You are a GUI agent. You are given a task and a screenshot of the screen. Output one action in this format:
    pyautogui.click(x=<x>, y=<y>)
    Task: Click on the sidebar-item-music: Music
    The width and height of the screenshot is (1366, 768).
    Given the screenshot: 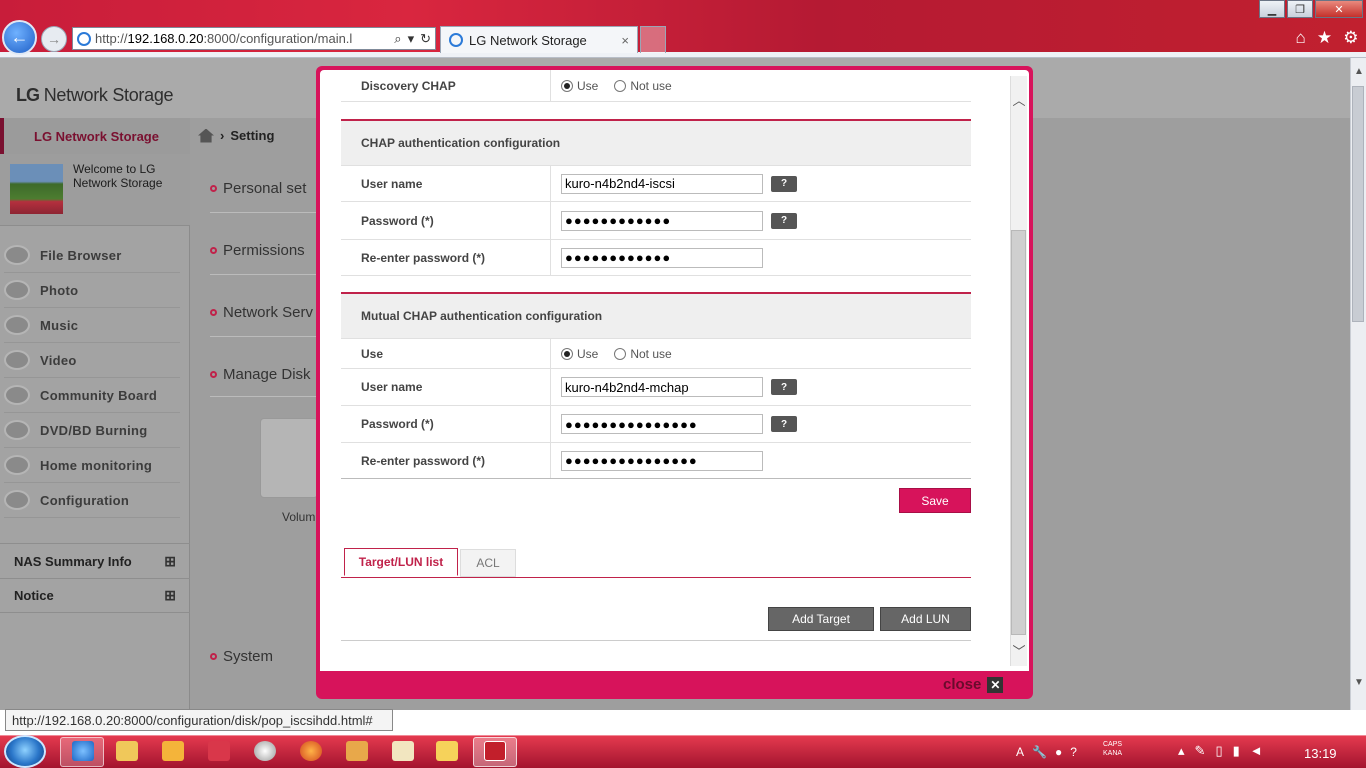 What is the action you would take?
    pyautogui.click(x=92, y=325)
    